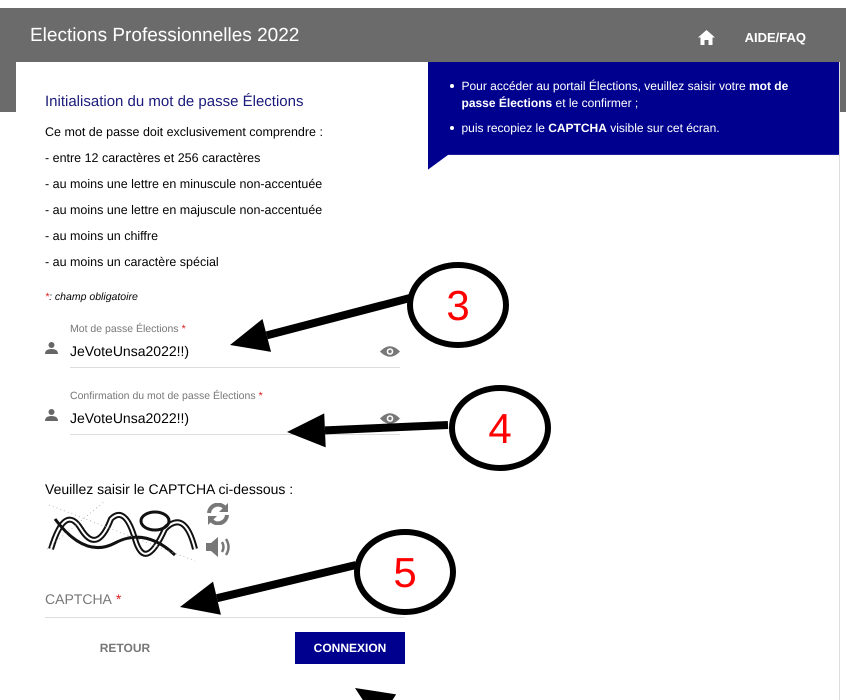 Image resolution: width=846 pixels, height=700 pixels. What do you see at coordinates (184, 210) in the screenshot?
I see `rule-text: - au moins une lettre en majuscule non-accentuée` at bounding box center [184, 210].